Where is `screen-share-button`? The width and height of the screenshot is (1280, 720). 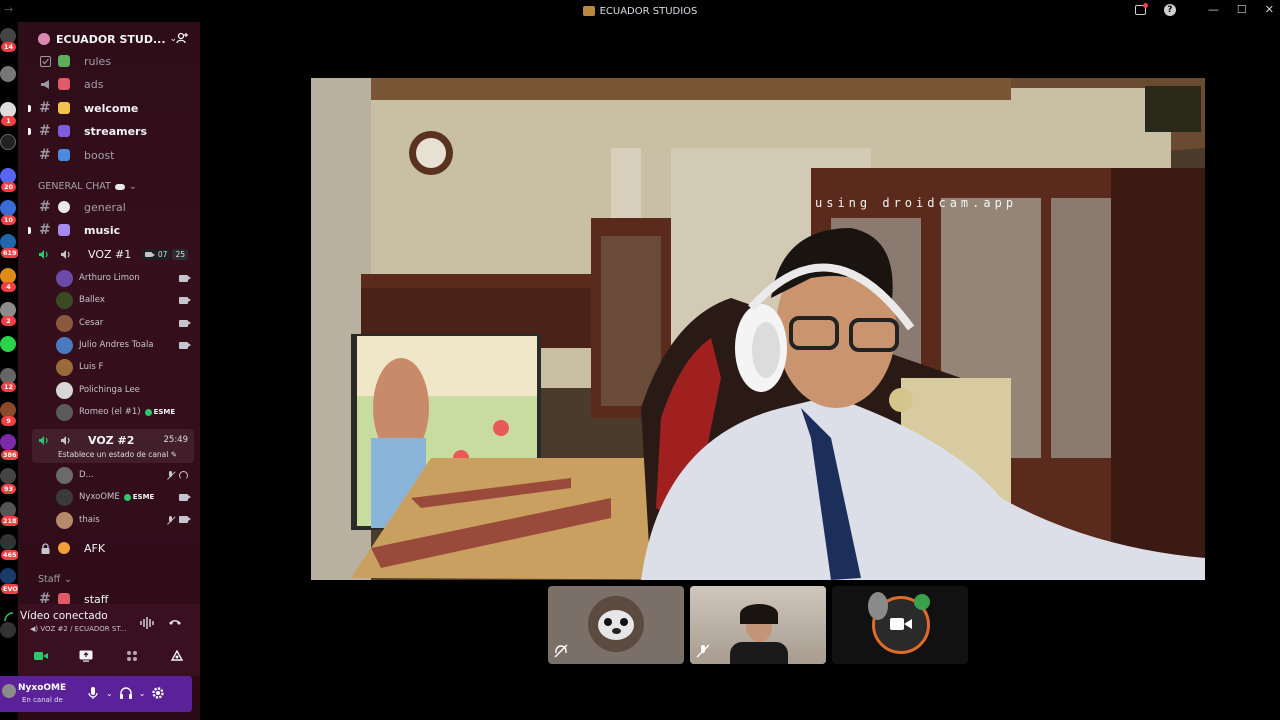
screen-share-button is located at coordinates (86, 656).